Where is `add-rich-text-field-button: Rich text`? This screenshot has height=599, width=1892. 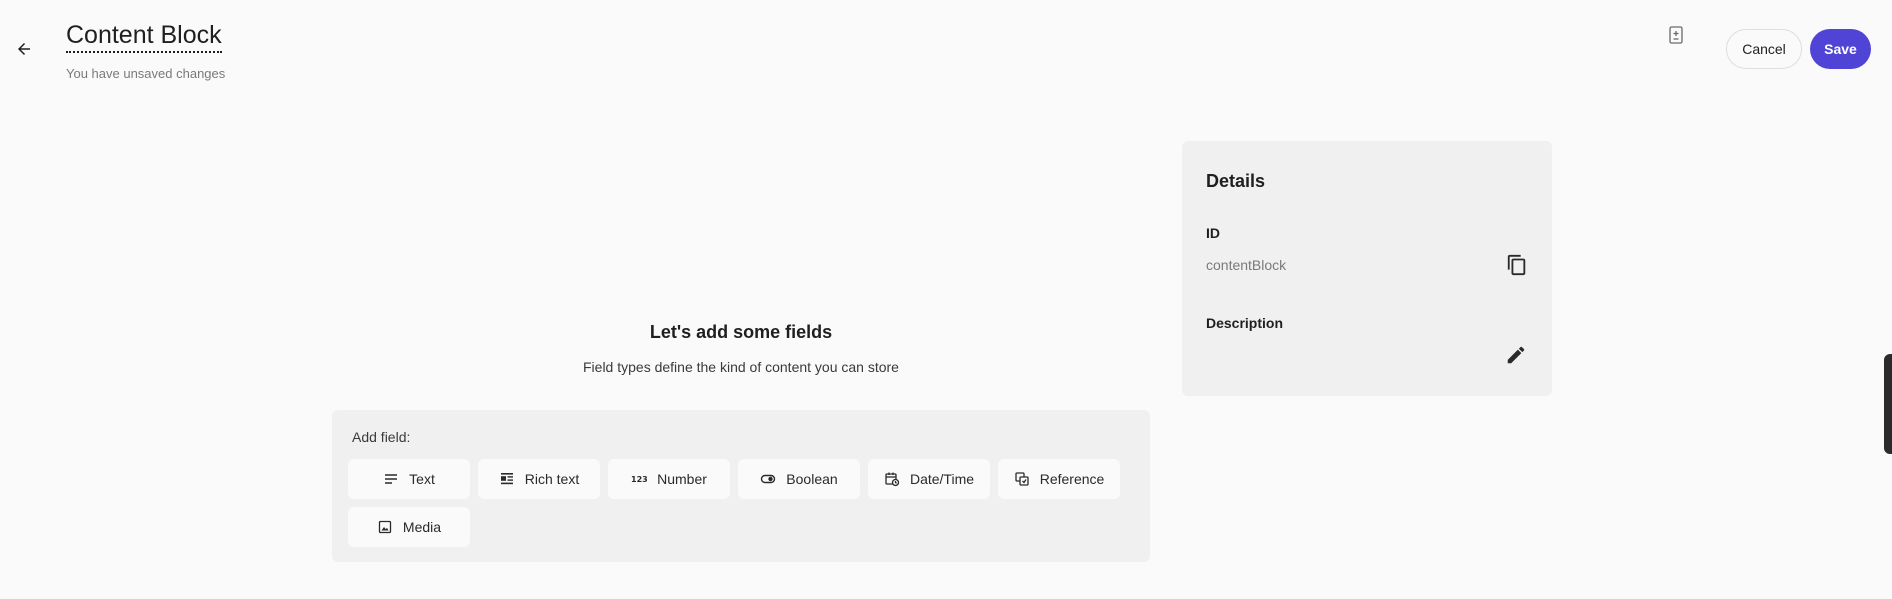
add-rich-text-field-button: Rich text is located at coordinates (539, 479).